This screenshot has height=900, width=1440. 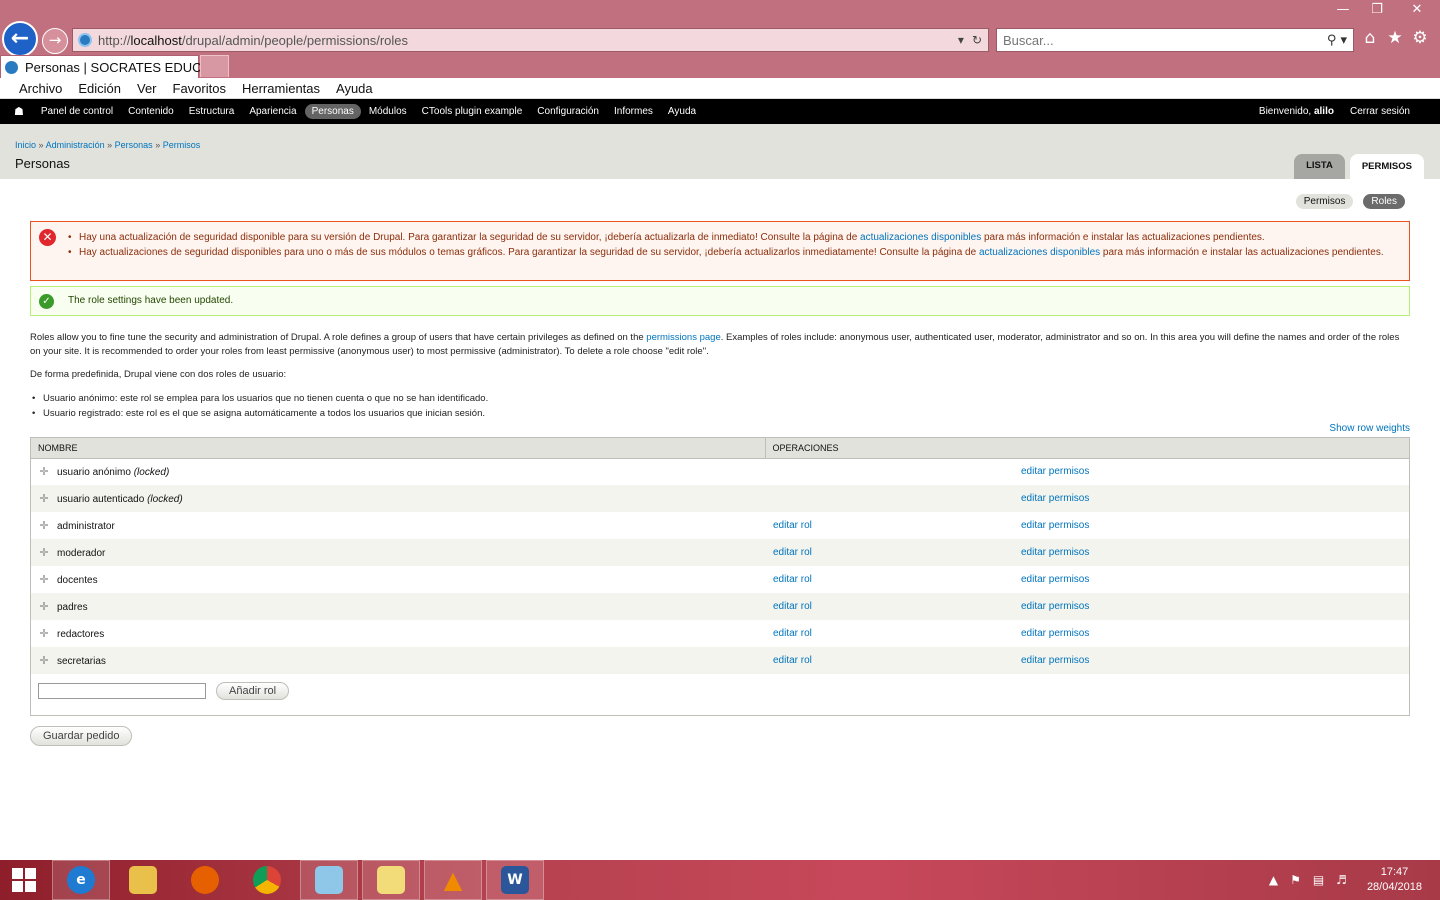 I want to click on taskbar-vlc: ▲, so click(x=453, y=880).